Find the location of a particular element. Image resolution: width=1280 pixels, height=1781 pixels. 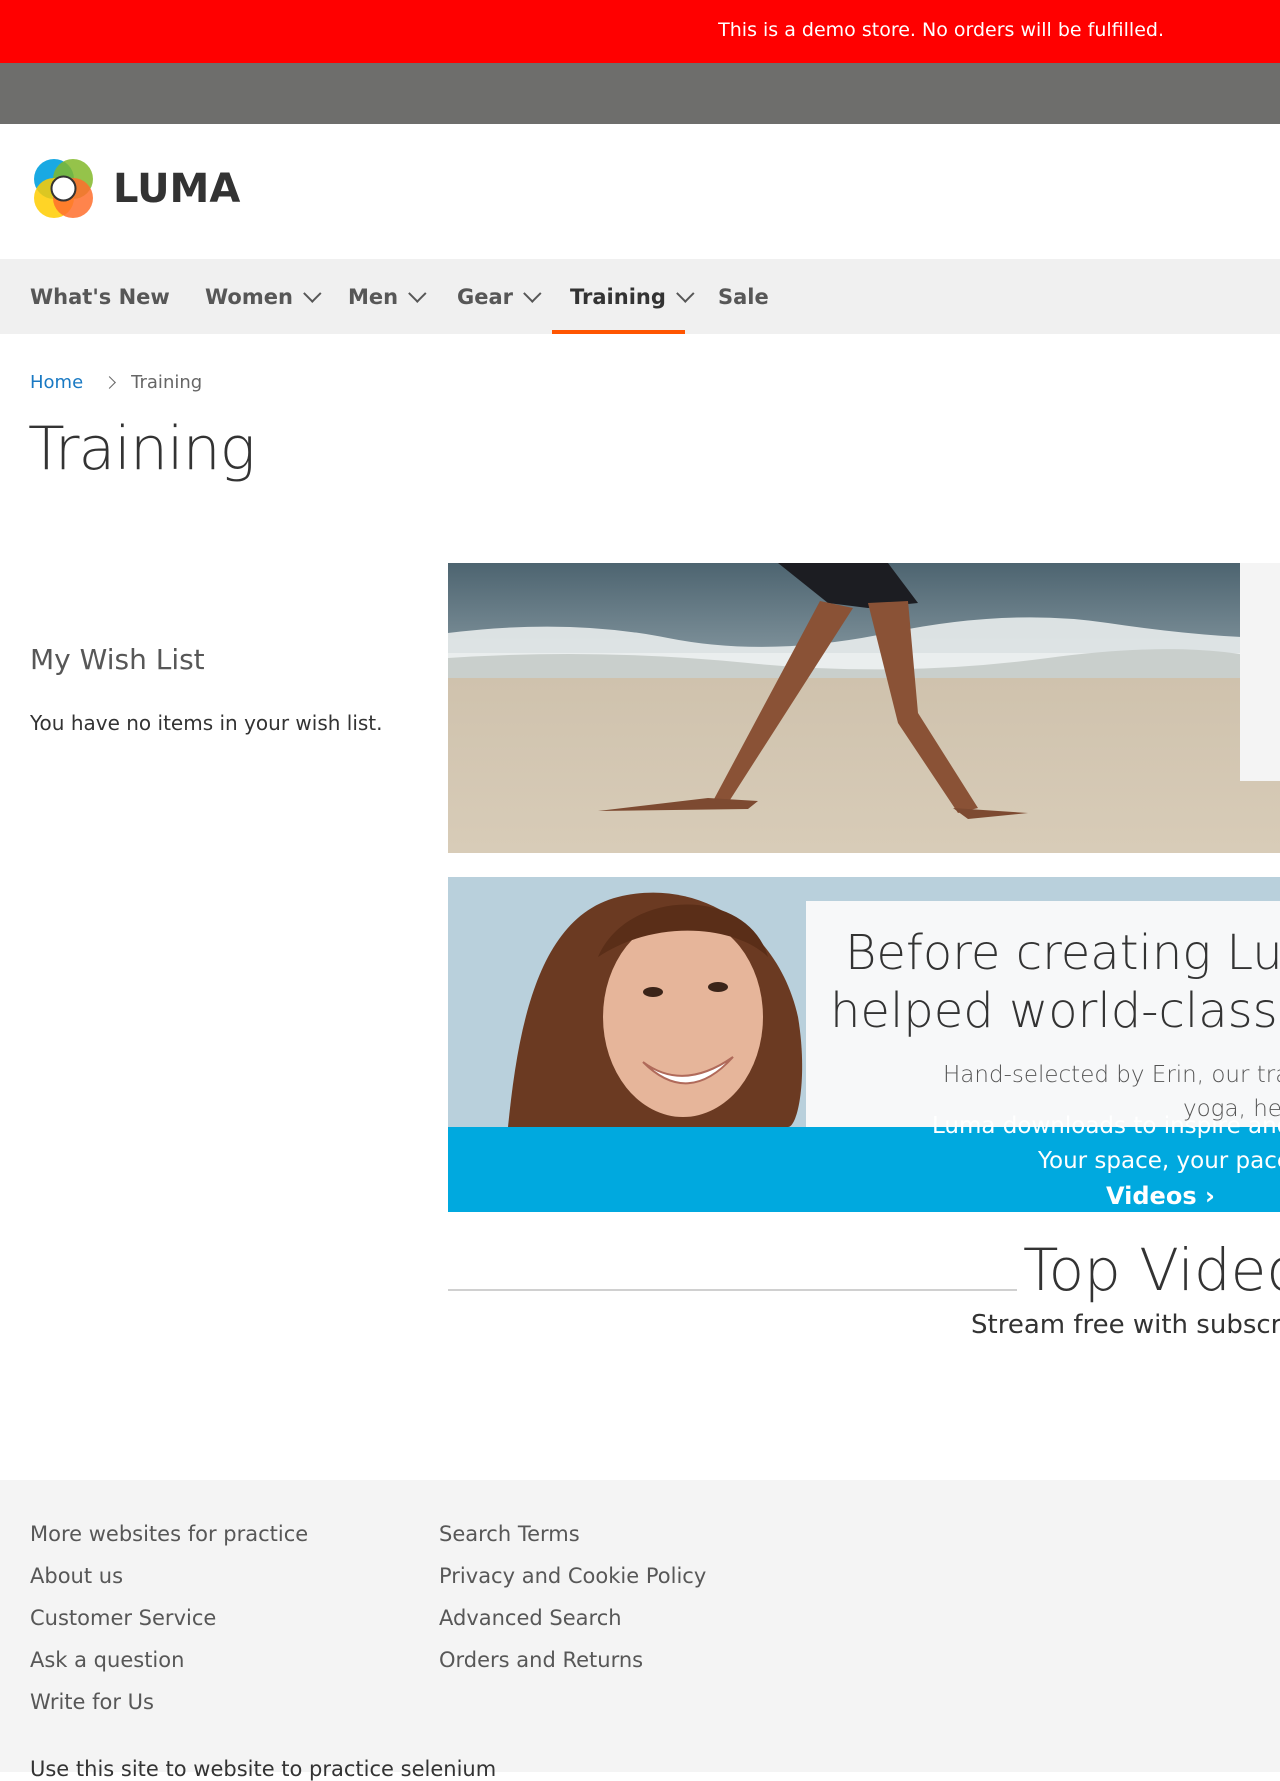

training-hero-image is located at coordinates (864, 708).